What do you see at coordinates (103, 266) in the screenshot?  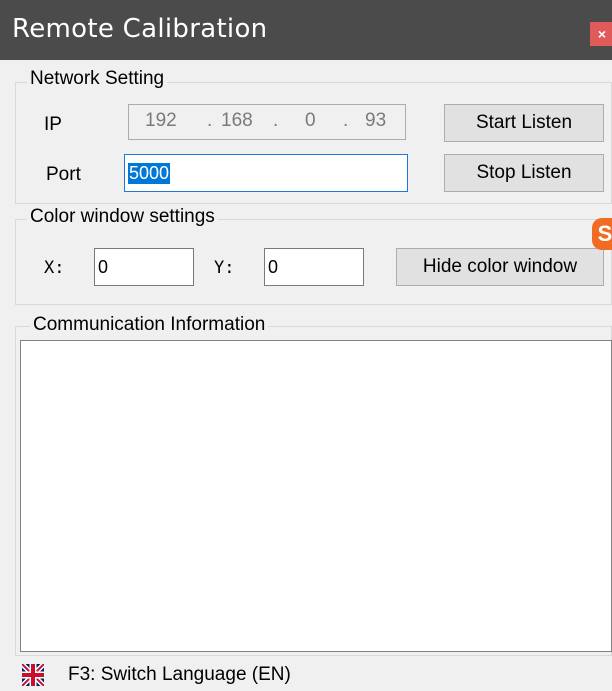 I see `x-value: 0` at bounding box center [103, 266].